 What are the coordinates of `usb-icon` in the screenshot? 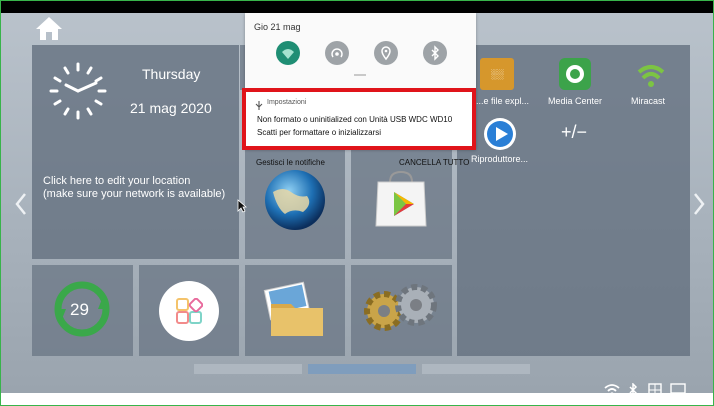 It's located at (259, 107).